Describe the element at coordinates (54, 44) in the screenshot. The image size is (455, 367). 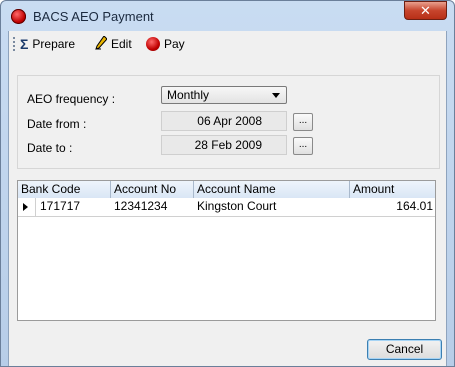
I see `prepare-label: Prepare` at that location.